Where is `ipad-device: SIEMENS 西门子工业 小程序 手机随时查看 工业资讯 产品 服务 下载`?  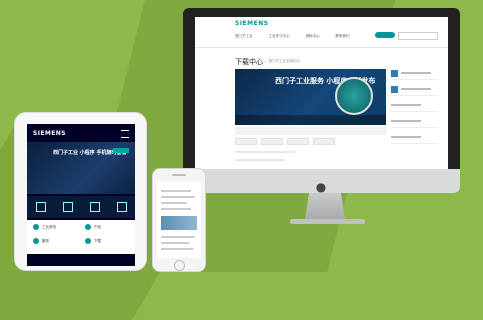 ipad-device: SIEMENS 西门子工业 小程序 手机随时查看 工业资讯 产品 服务 下载 is located at coordinates (80, 191).